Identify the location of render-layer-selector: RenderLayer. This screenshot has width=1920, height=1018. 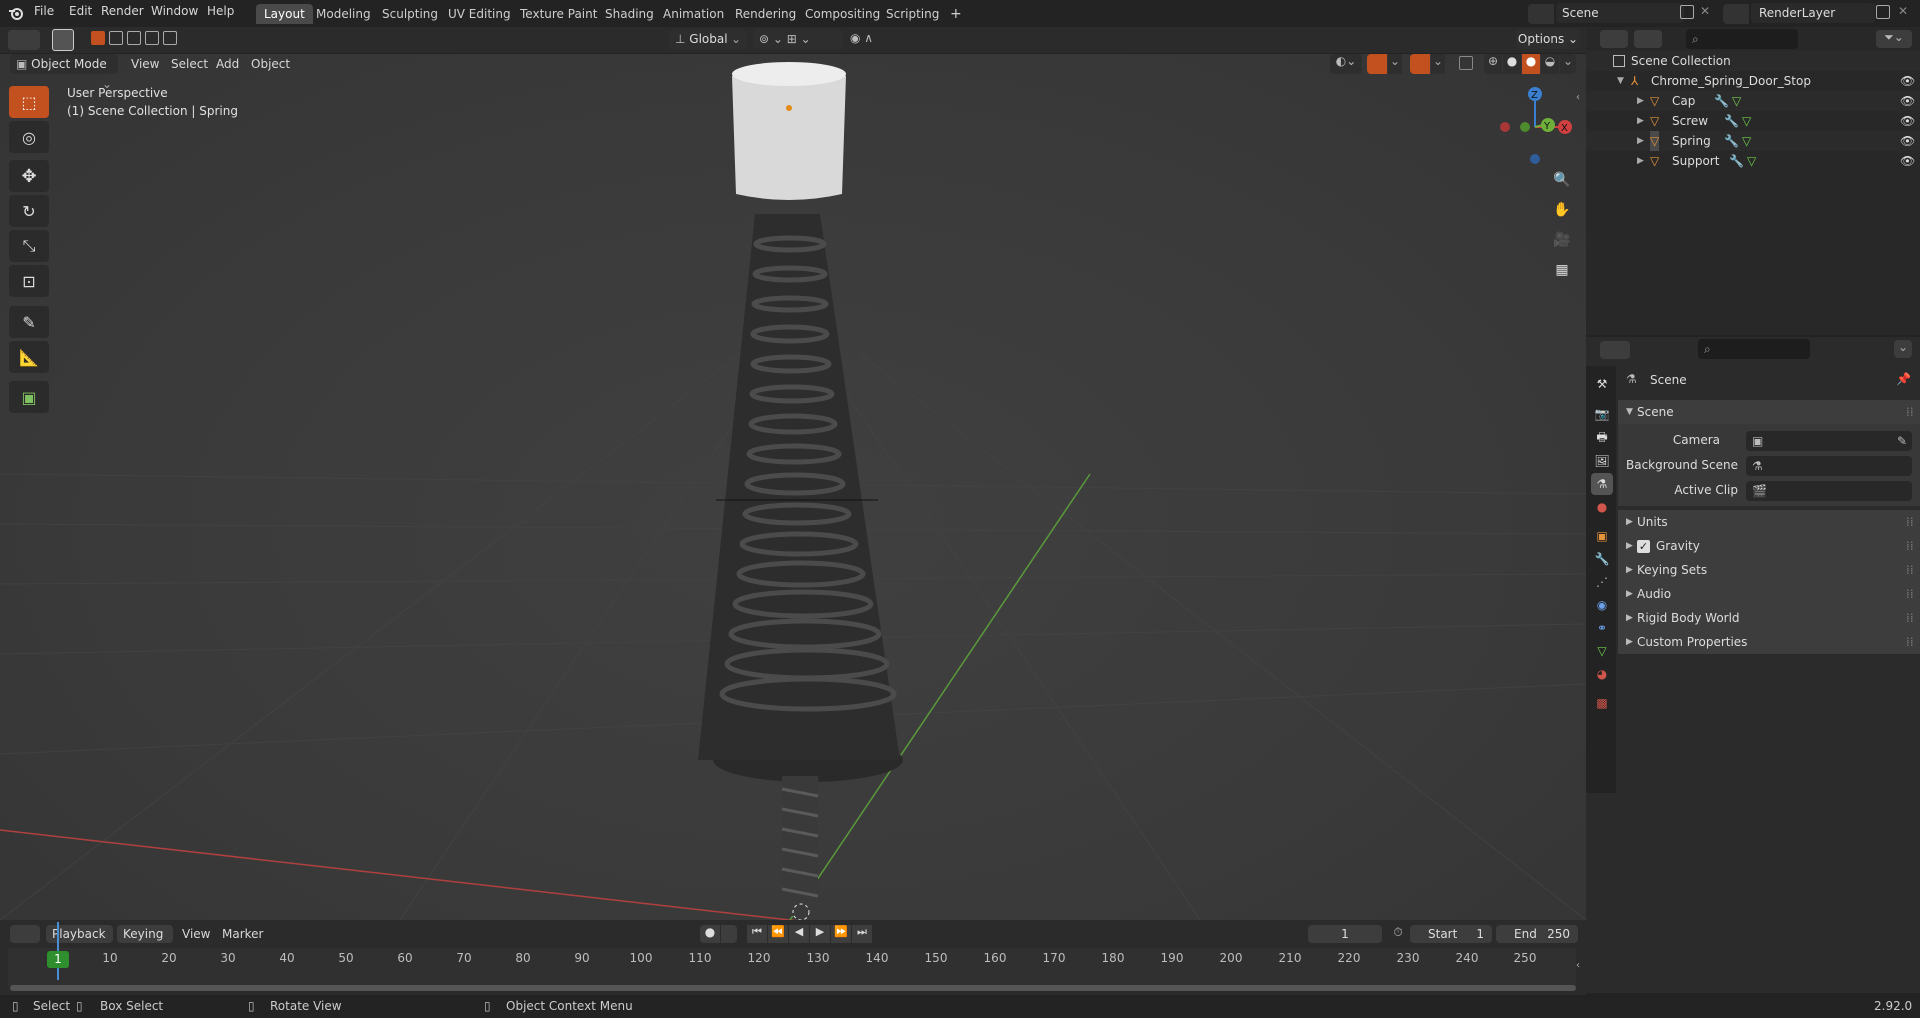
(1813, 13).